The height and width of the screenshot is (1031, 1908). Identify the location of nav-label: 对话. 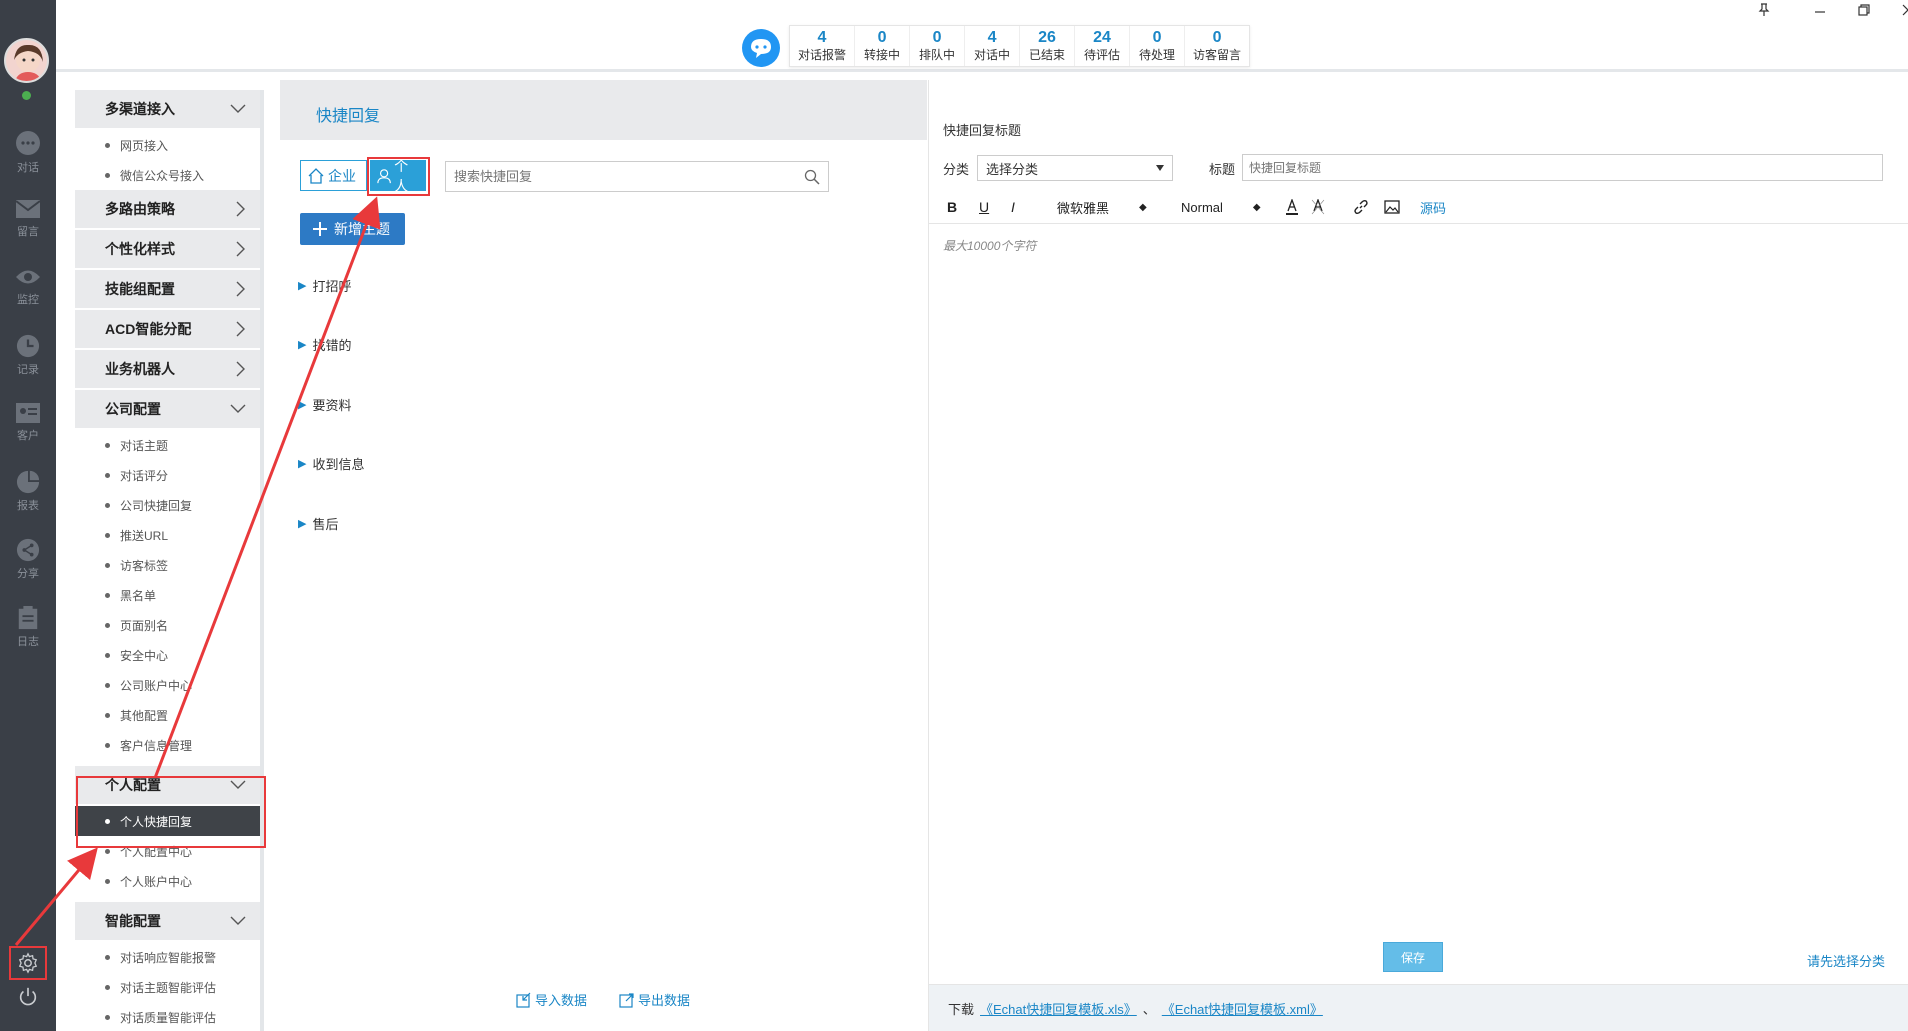
(28, 168).